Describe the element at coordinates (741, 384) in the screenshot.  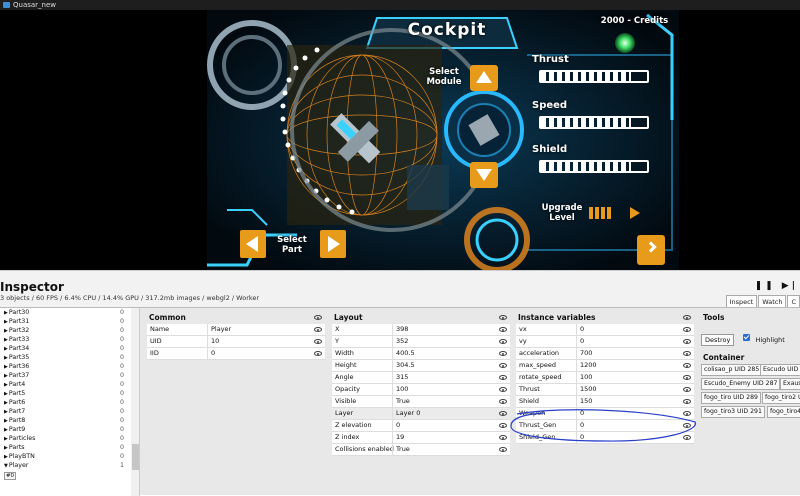
I see `container-item: Escudo_Enemy UID 287` at that location.